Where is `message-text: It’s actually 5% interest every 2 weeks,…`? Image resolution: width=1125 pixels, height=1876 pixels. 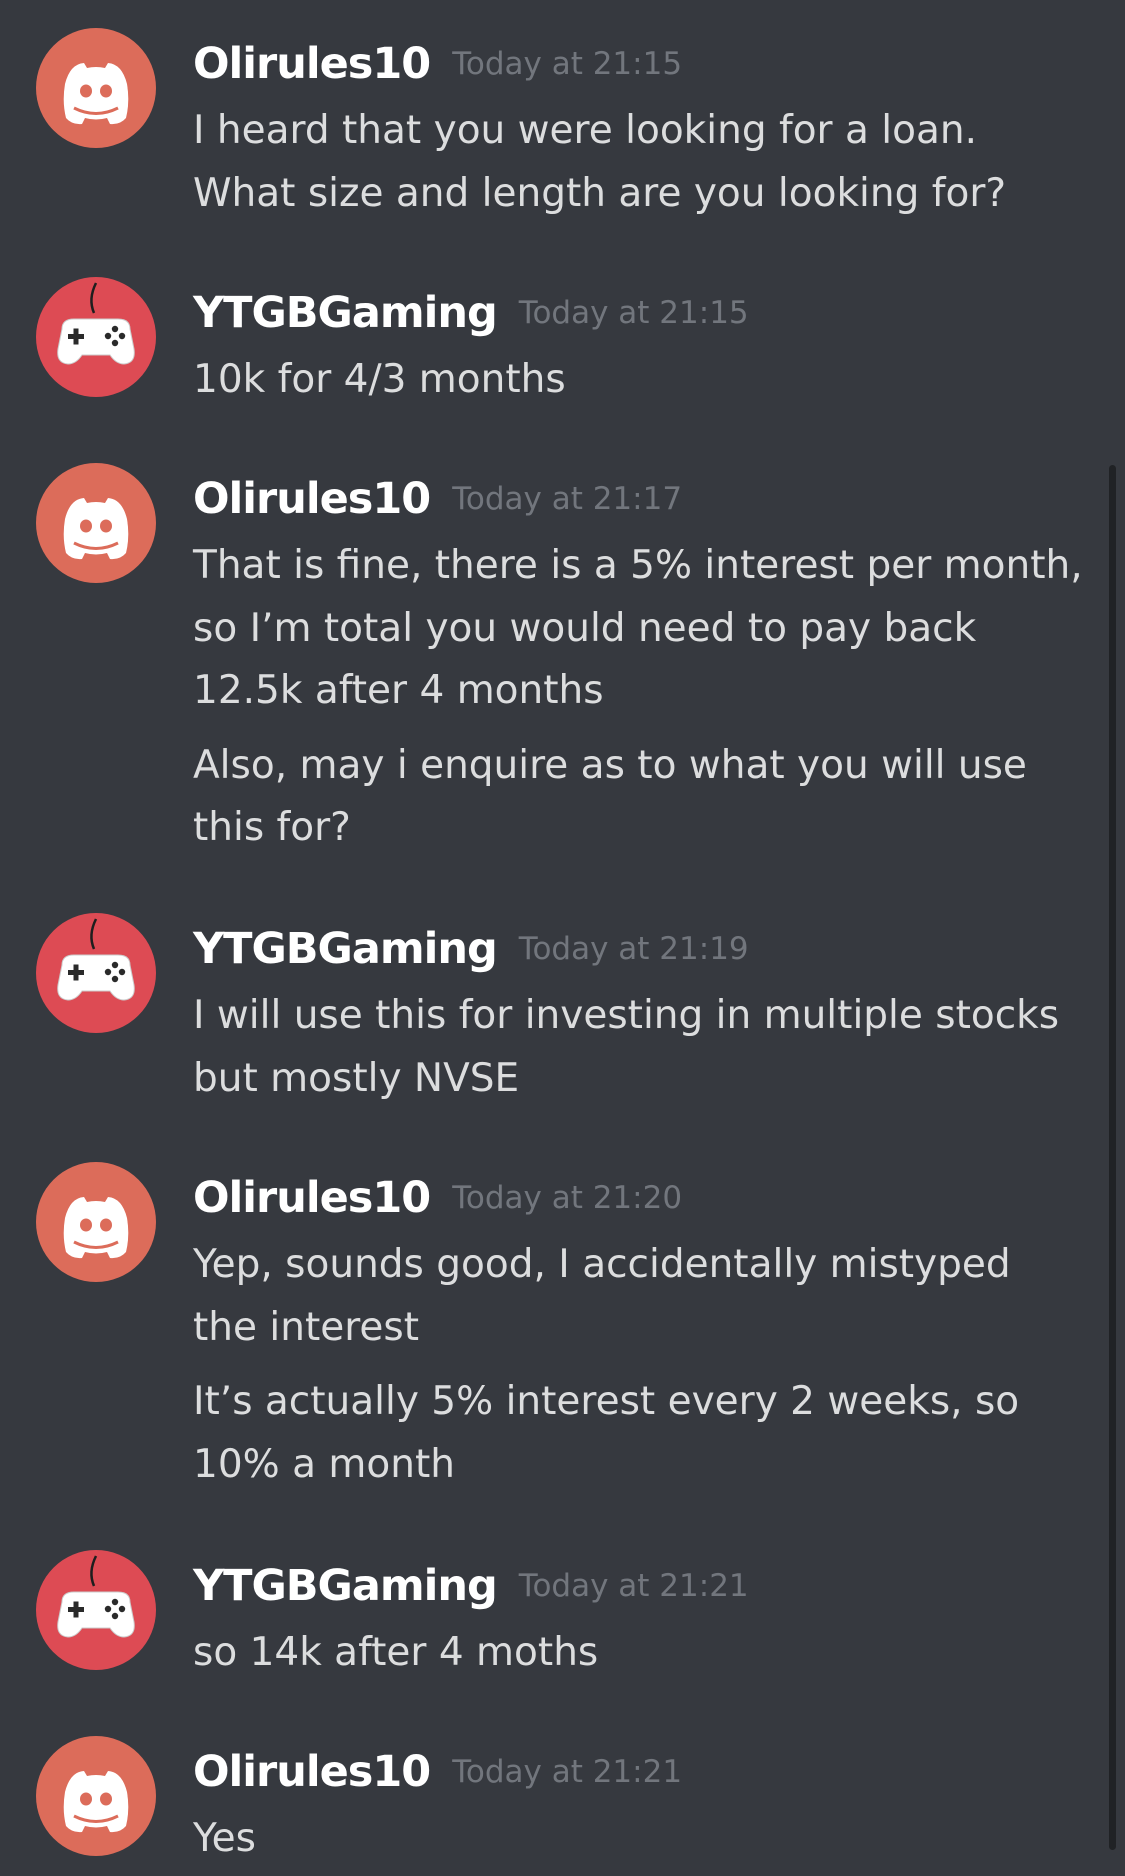 message-text: It’s actually 5% interest every 2 weeks,… is located at coordinates (606, 1401).